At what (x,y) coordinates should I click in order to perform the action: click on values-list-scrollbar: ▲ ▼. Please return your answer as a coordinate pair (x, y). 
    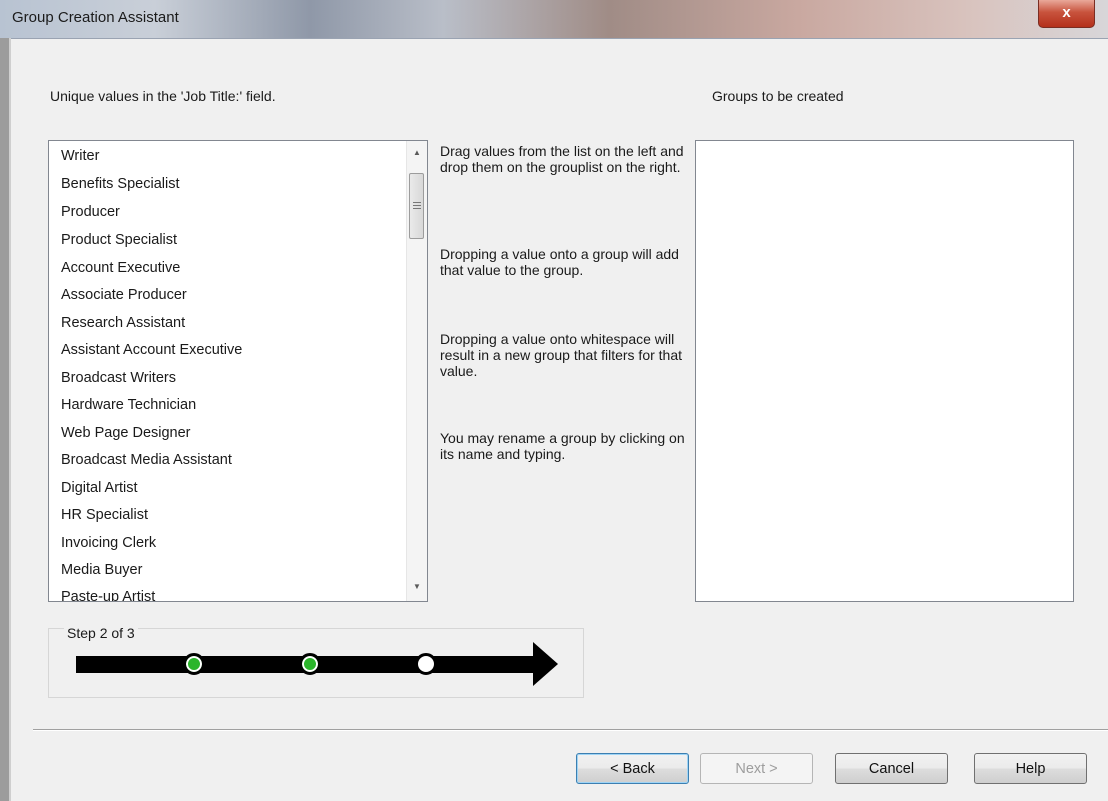
    Looking at the image, I should click on (416, 371).